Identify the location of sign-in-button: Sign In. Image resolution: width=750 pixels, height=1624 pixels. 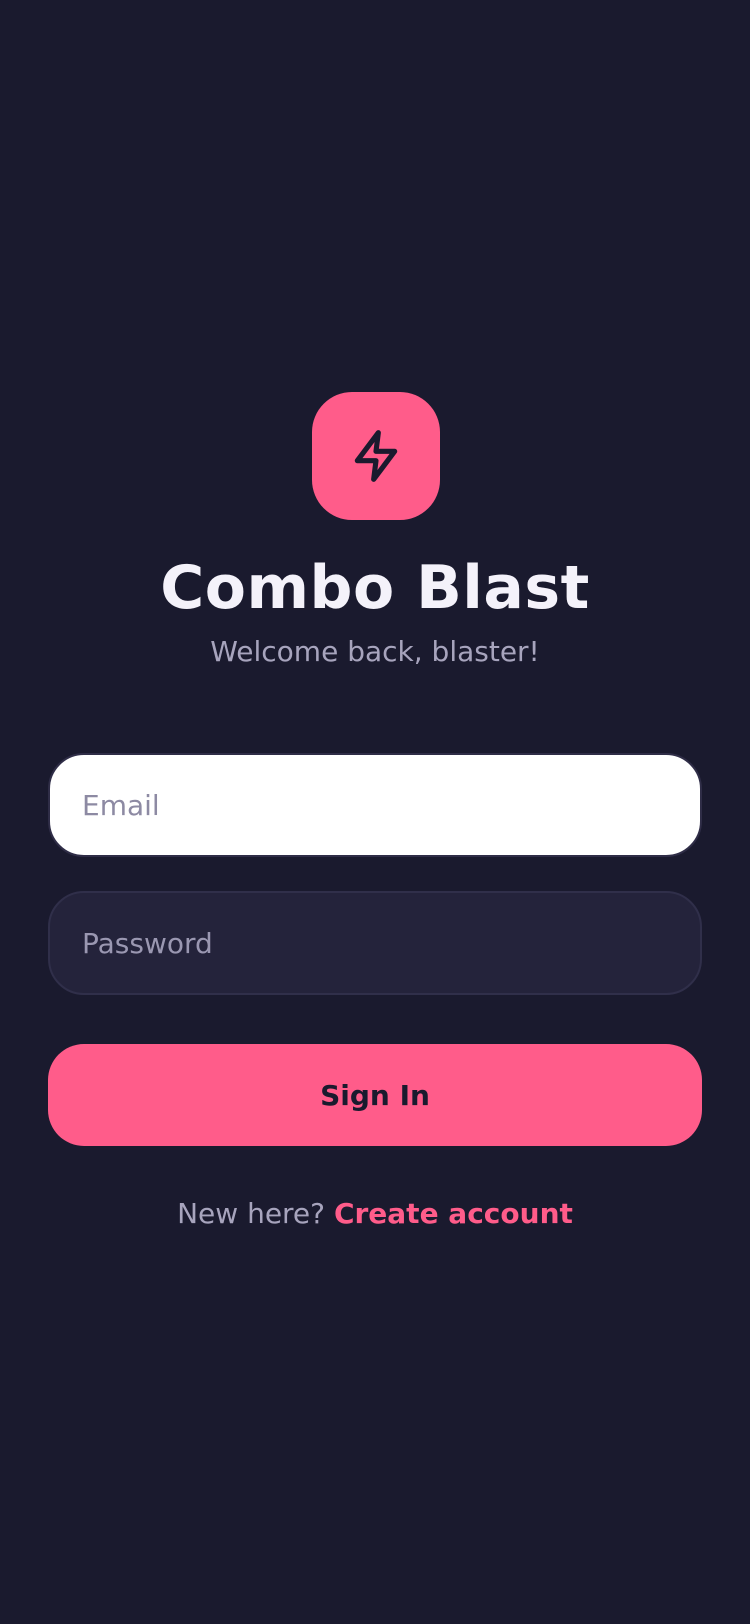
(375, 1095).